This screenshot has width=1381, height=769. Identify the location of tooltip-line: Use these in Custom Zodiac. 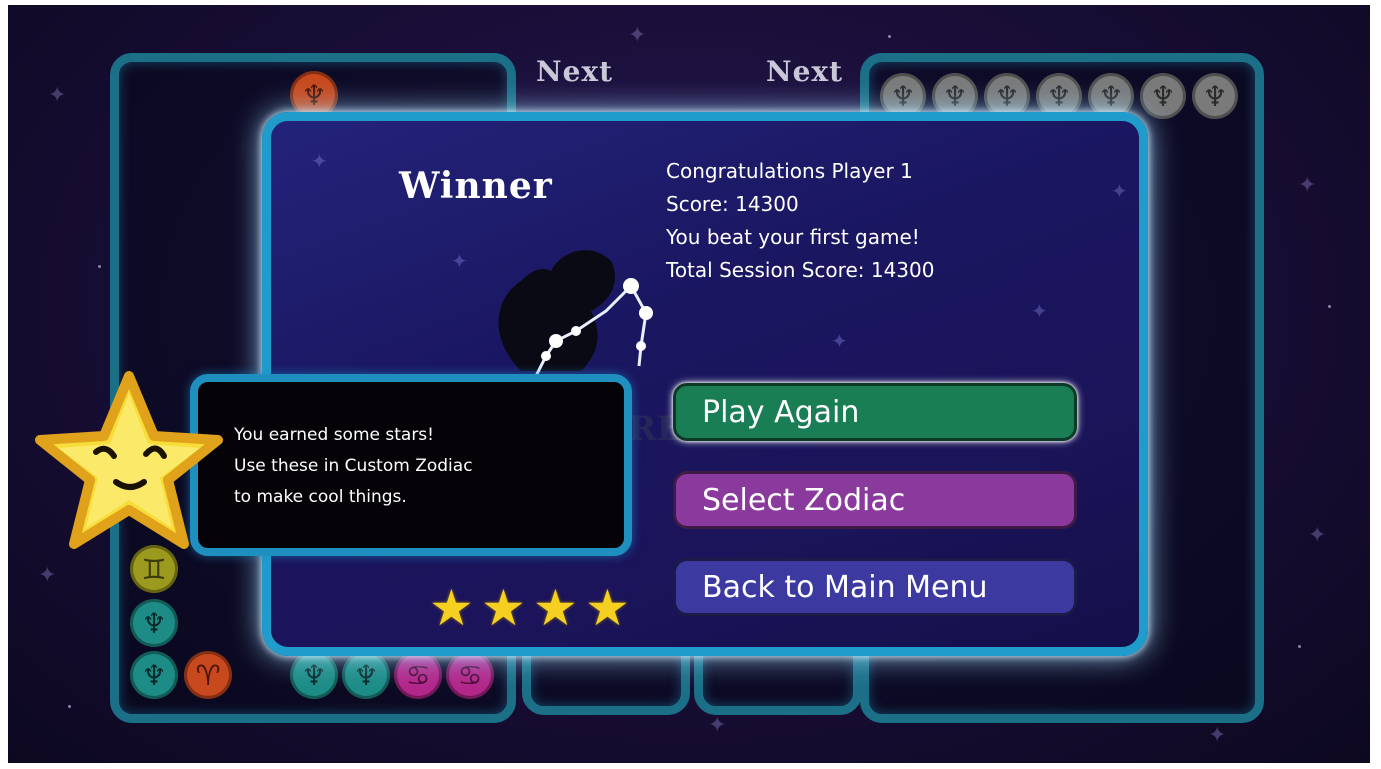
(353, 466).